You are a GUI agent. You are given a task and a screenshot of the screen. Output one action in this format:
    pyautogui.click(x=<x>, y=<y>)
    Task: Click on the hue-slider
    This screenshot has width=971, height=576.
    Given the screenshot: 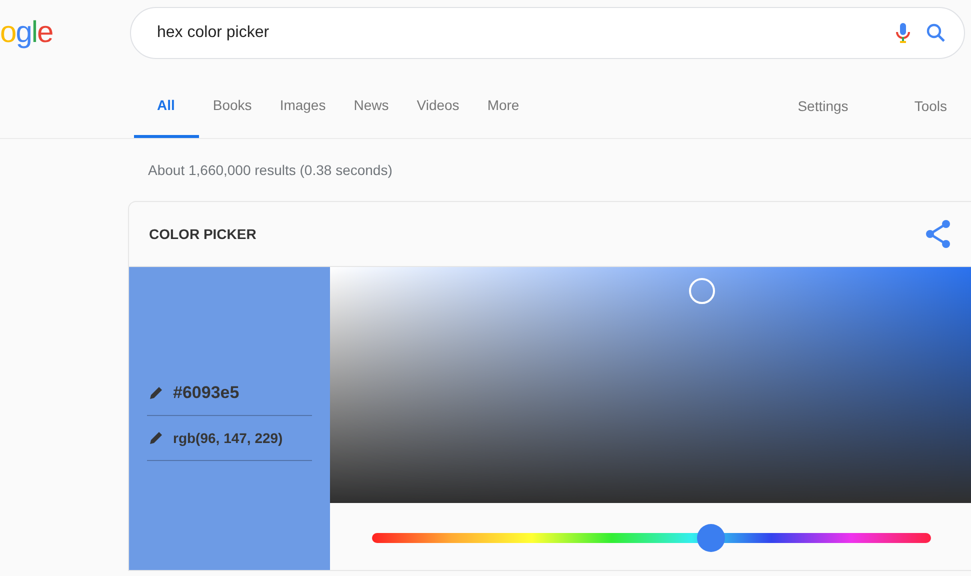 What is the action you would take?
    pyautogui.click(x=651, y=538)
    